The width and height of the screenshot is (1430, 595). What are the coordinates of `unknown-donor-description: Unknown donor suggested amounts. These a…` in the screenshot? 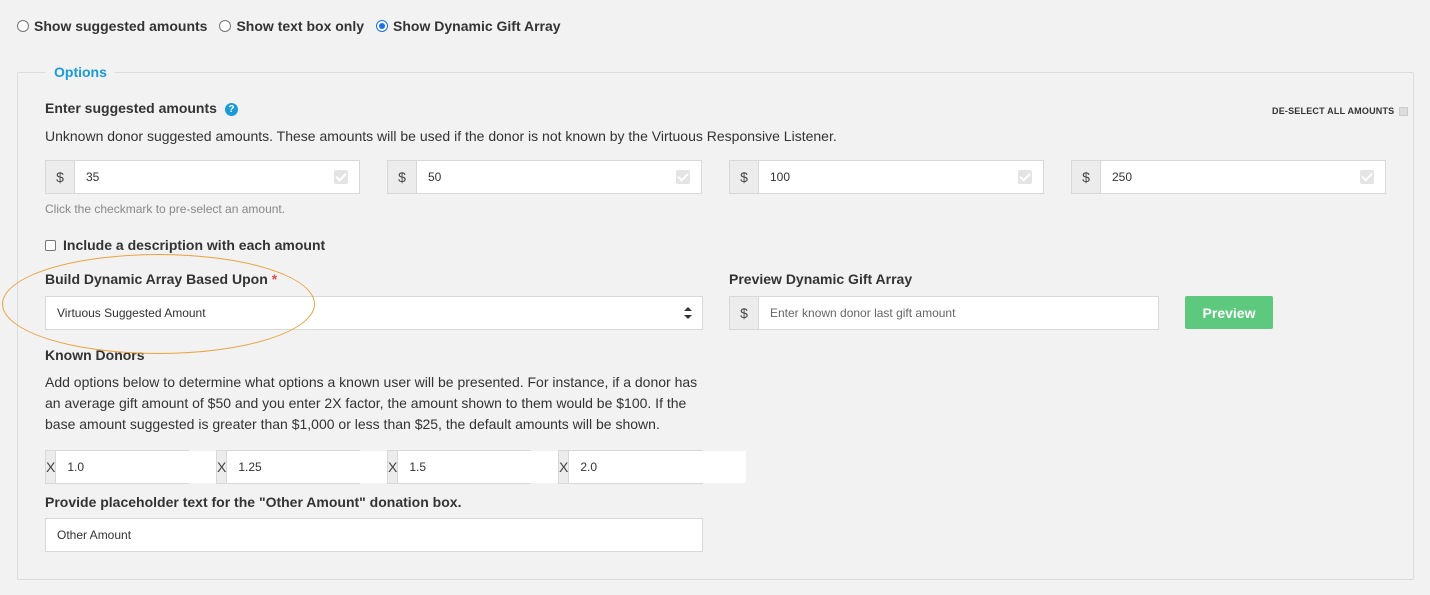 It's located at (441, 136).